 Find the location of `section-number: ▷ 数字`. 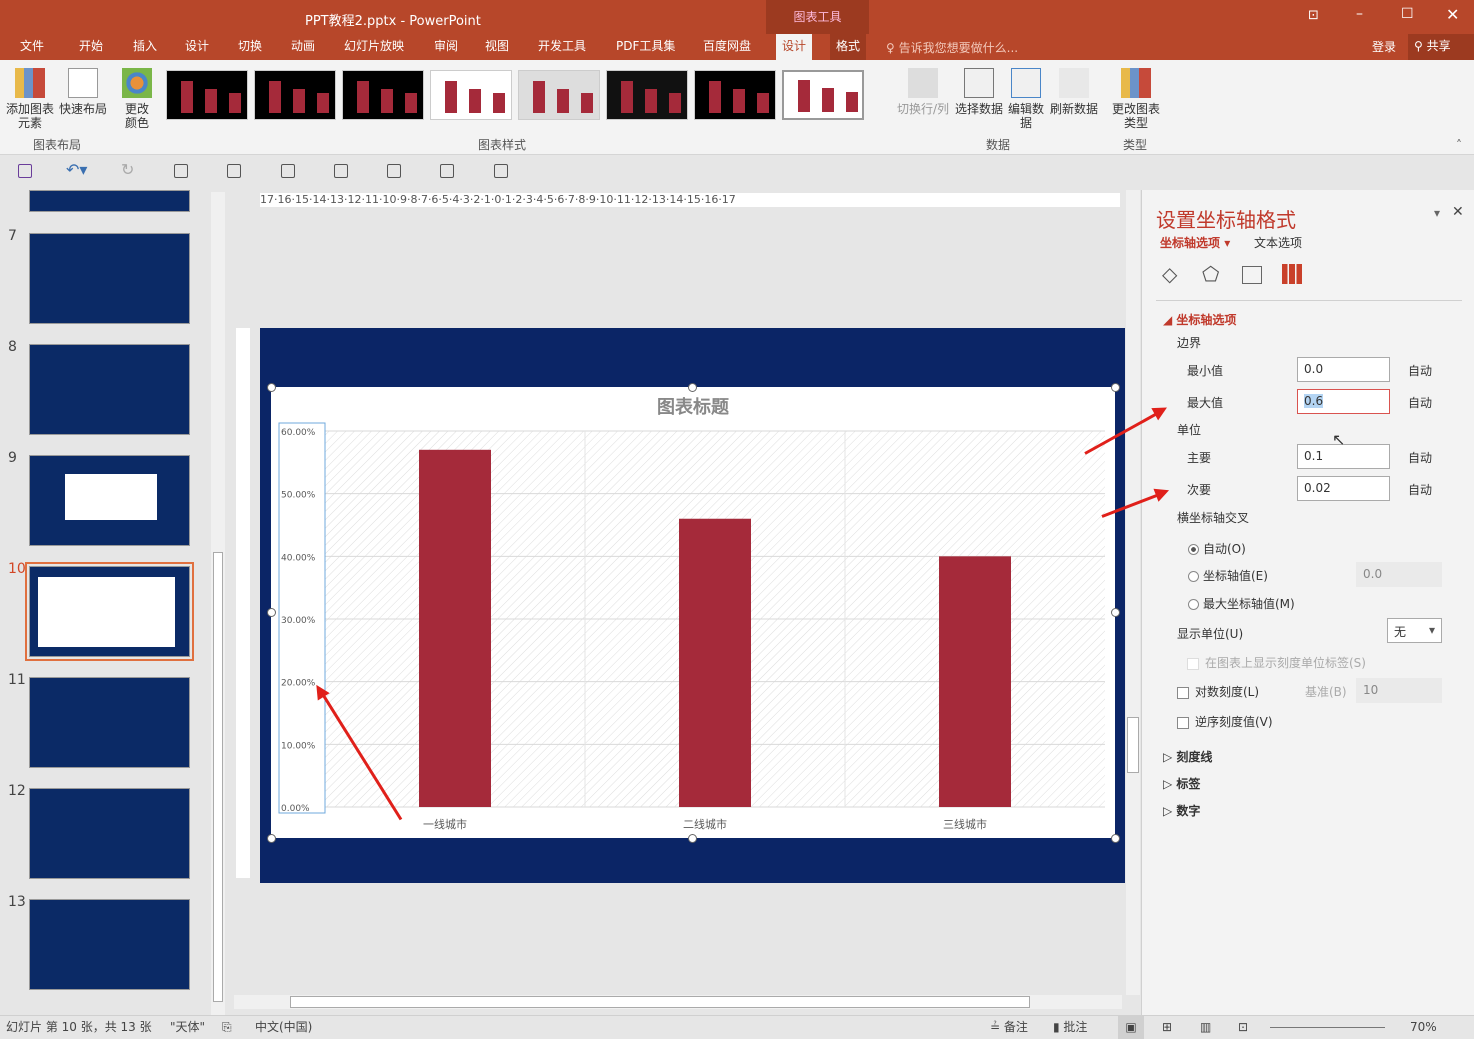

section-number: ▷ 数字 is located at coordinates (1181, 810).